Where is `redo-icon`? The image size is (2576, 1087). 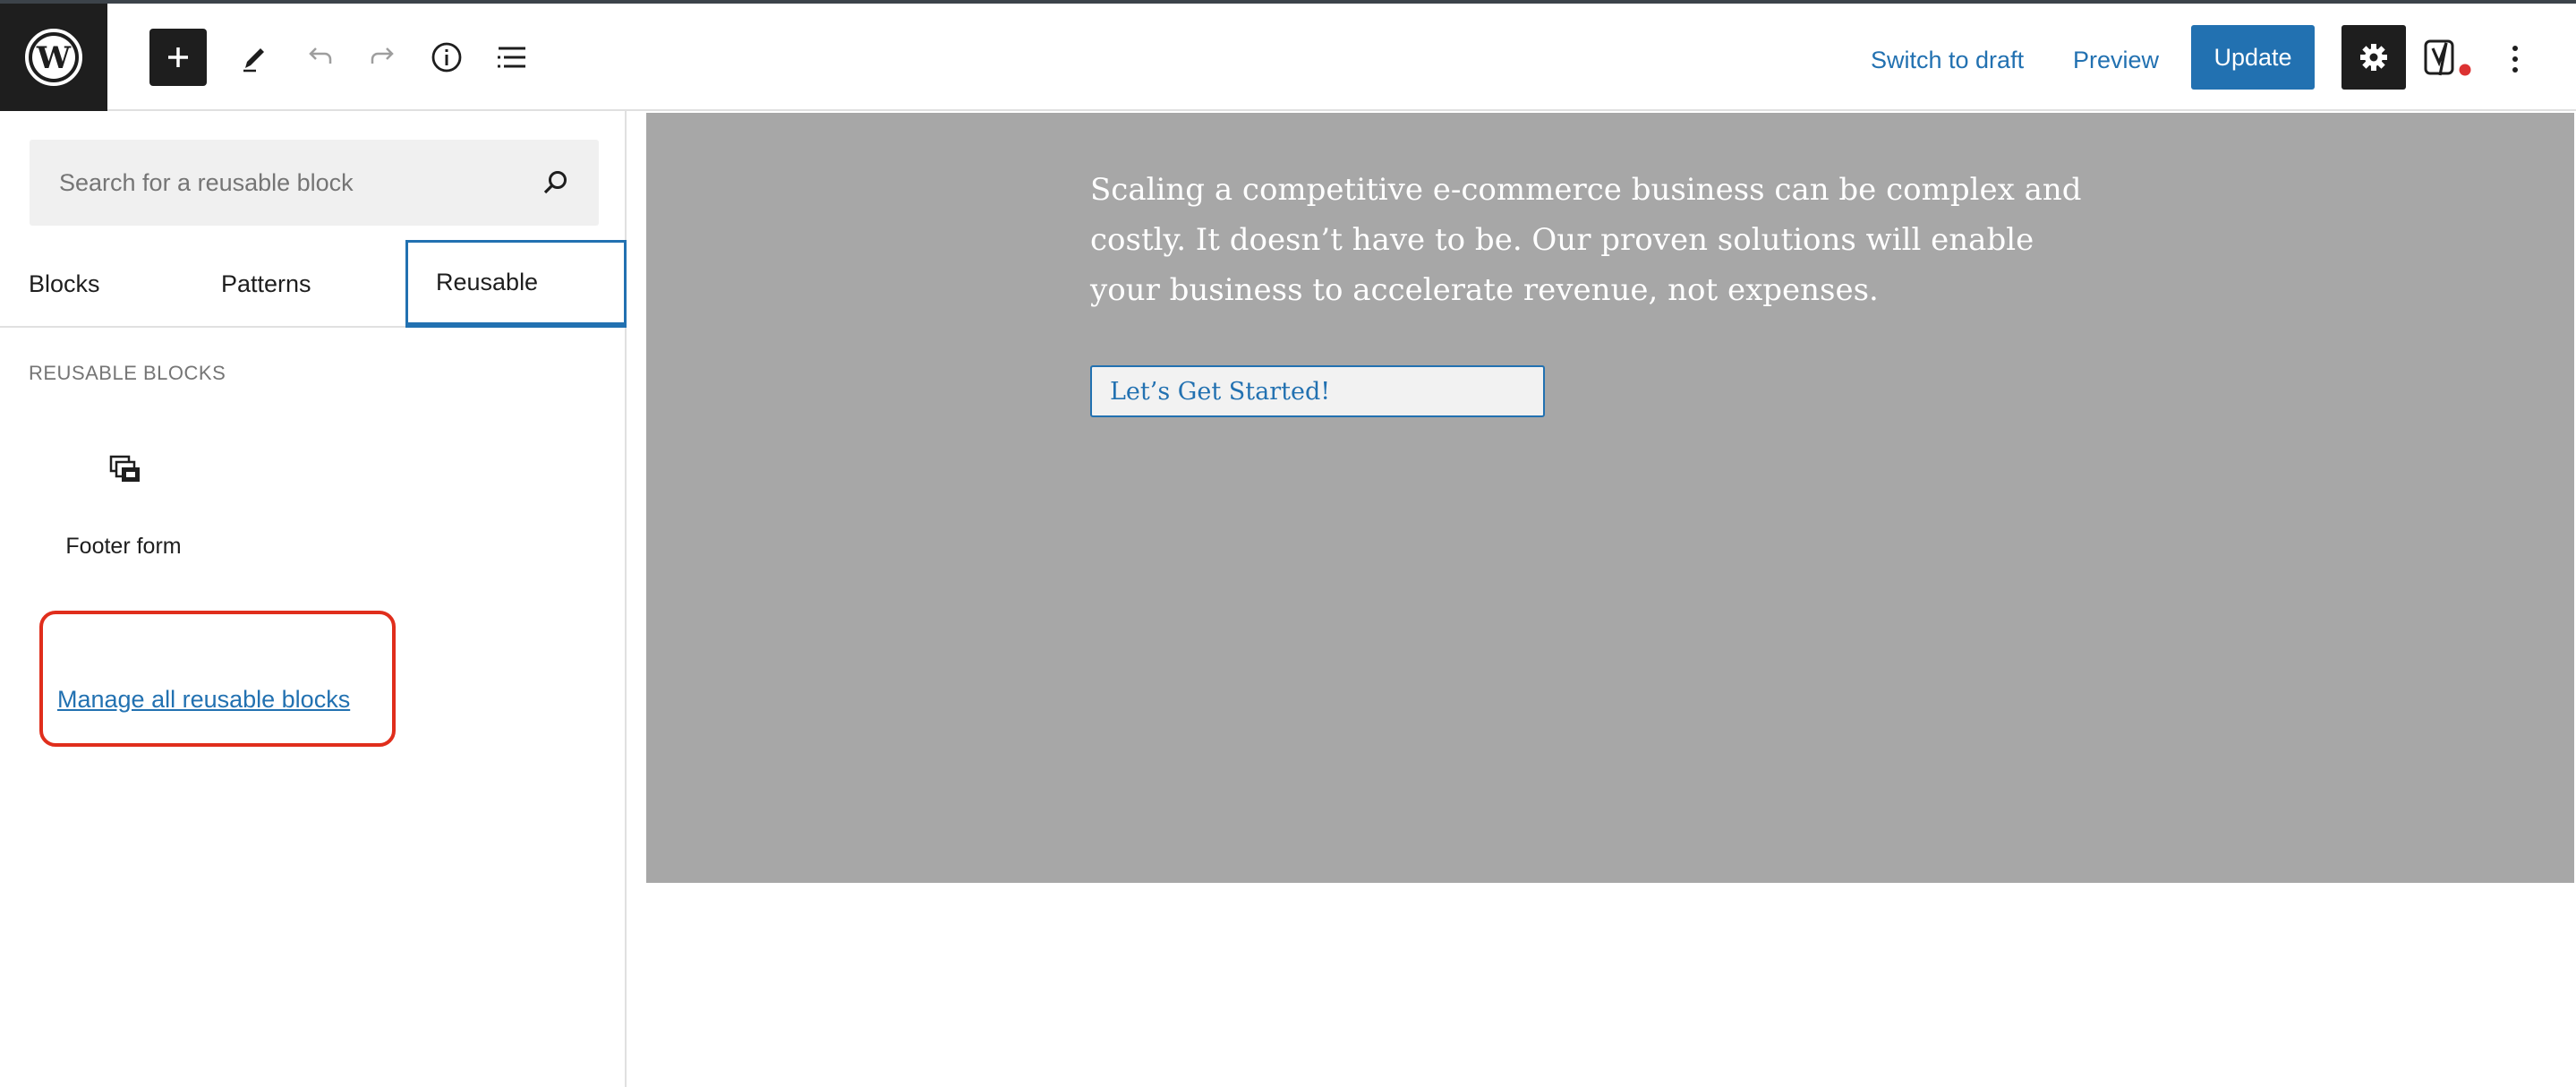
redo-icon is located at coordinates (383, 58).